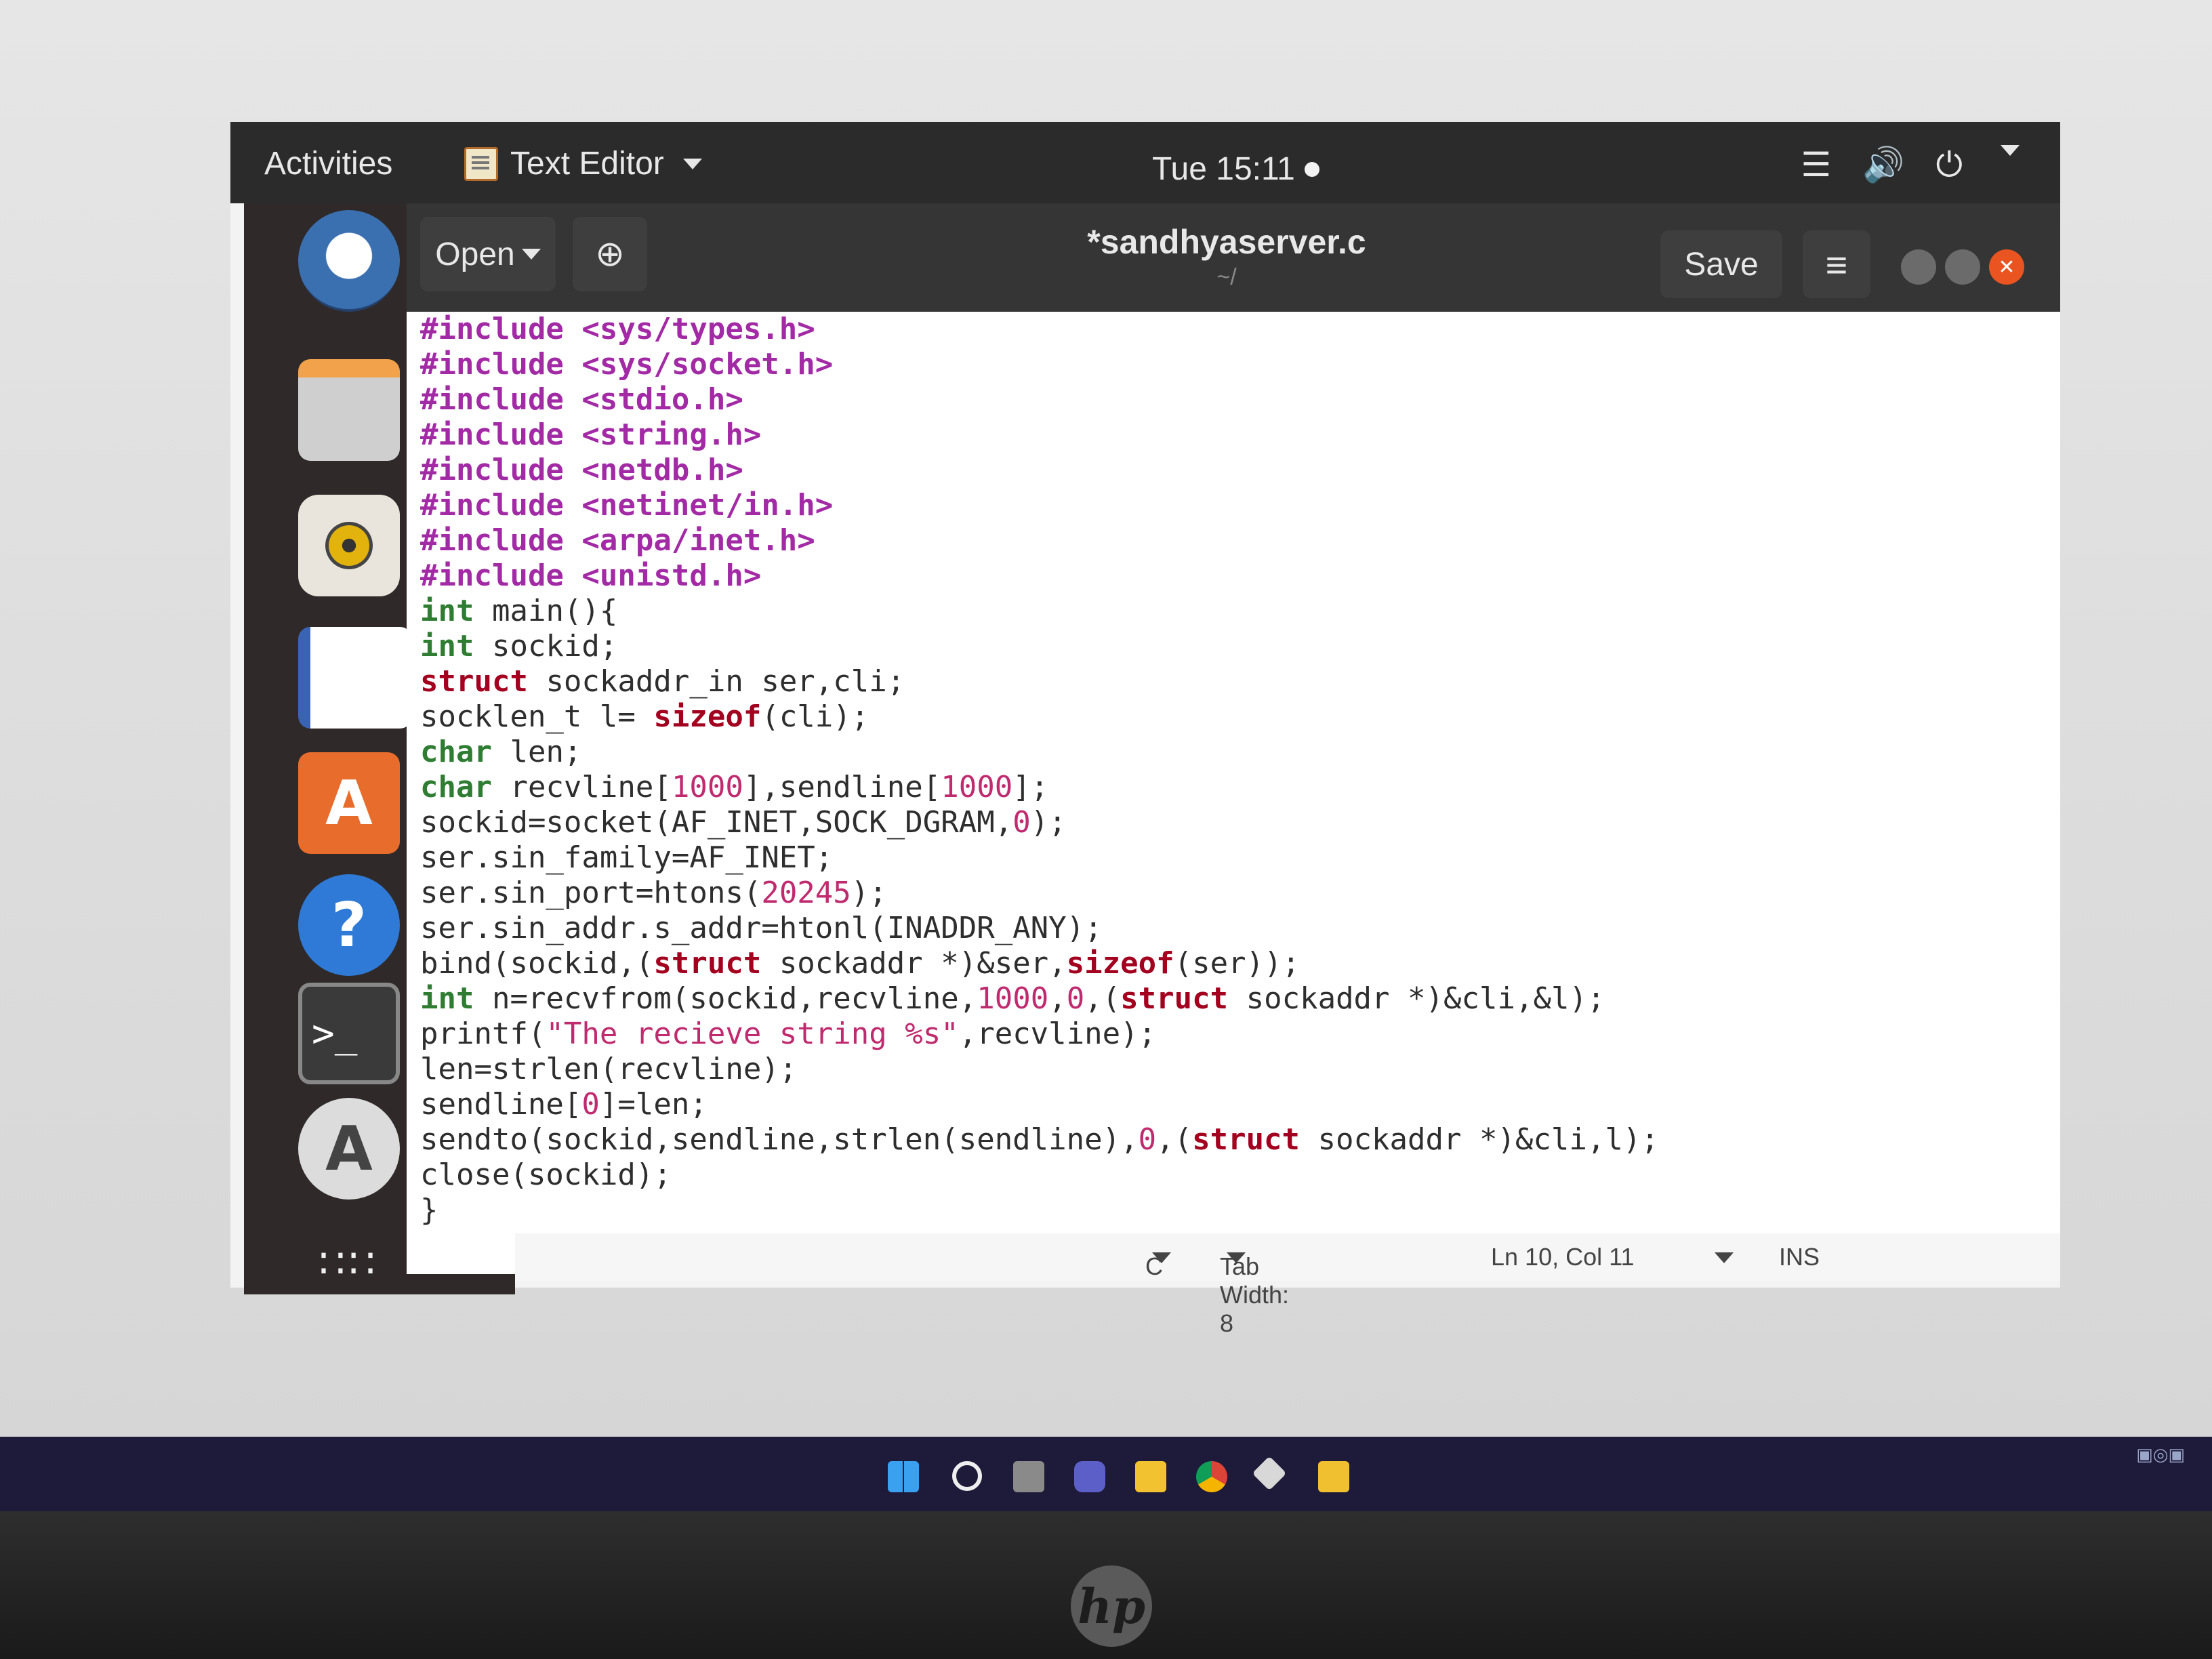 Image resolution: width=2212 pixels, height=1659 pixels. I want to click on app-menu: Text Editor, so click(583, 164).